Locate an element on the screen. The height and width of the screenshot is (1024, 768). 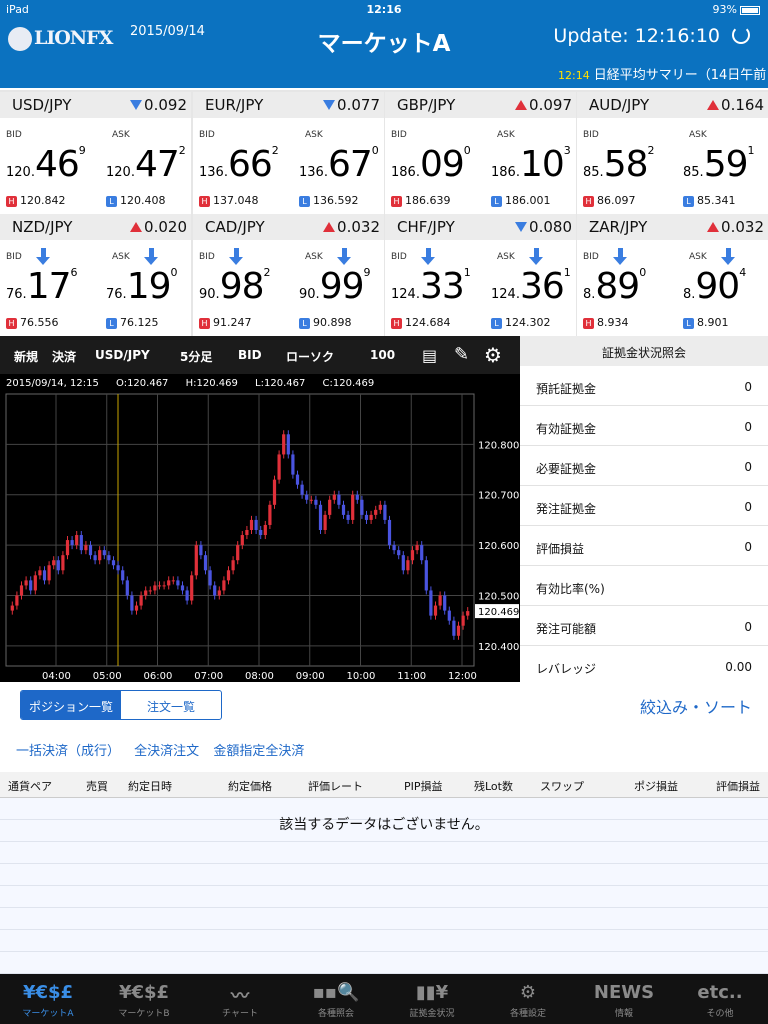
tab-market-a: ¥€$£ マーケットA is located at coordinates (48, 999).